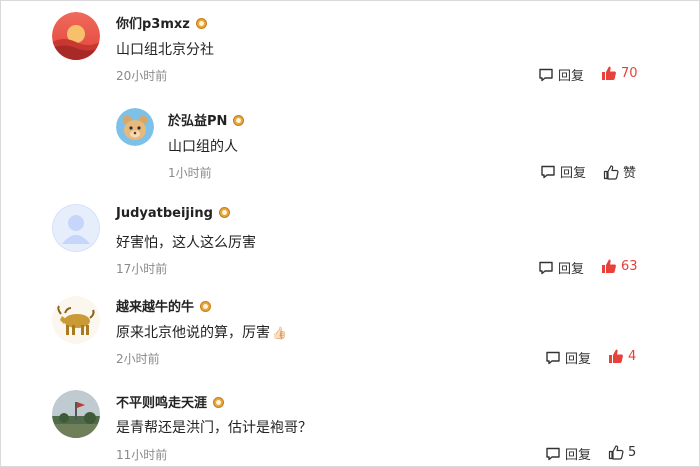  I want to click on timestamp: 11小时前, so click(142, 455).